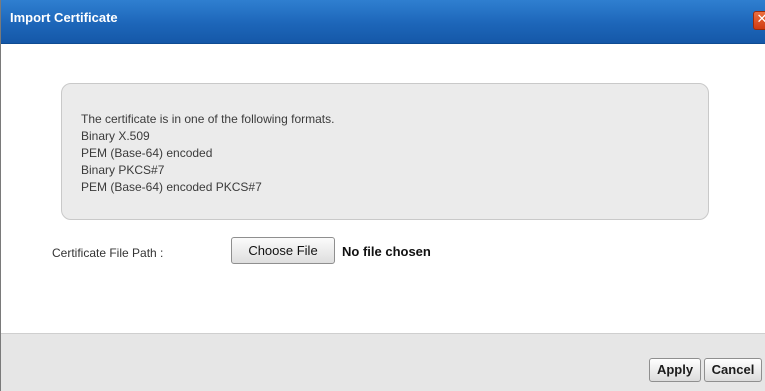  I want to click on format-pem-pkcs7: PEM (Base-64) encoded PKCS#7, so click(171, 187).